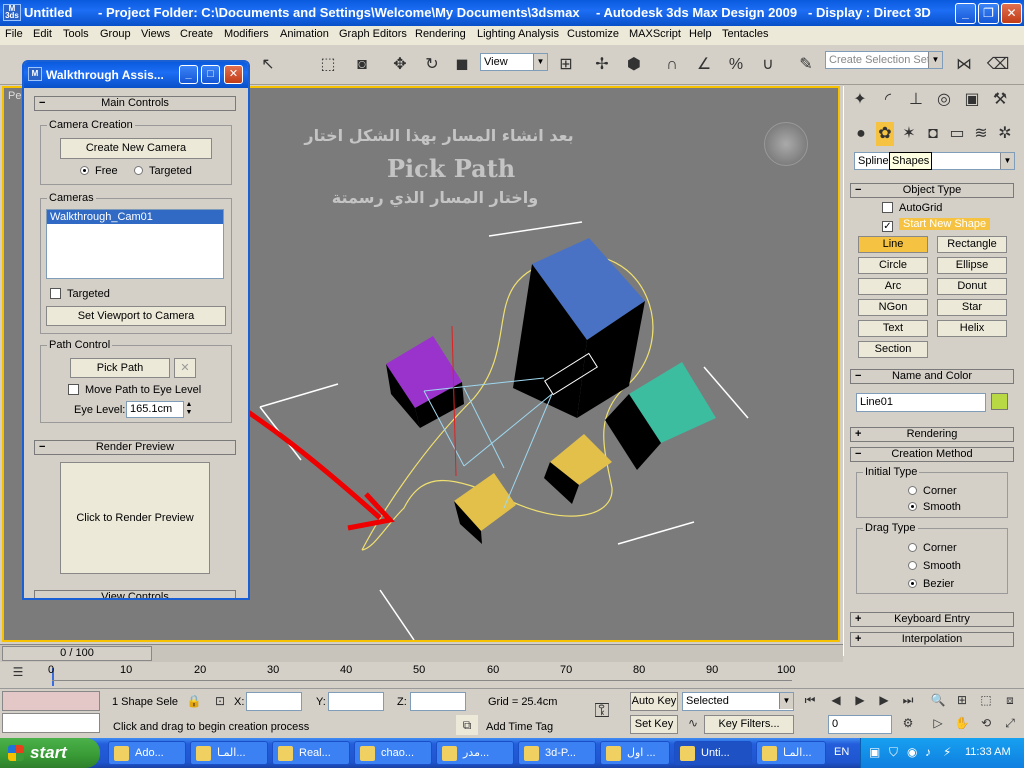 This screenshot has height=768, width=1024. Describe the element at coordinates (602, 65) in the screenshot. I see `select-manipulate-icon: ✢` at that location.